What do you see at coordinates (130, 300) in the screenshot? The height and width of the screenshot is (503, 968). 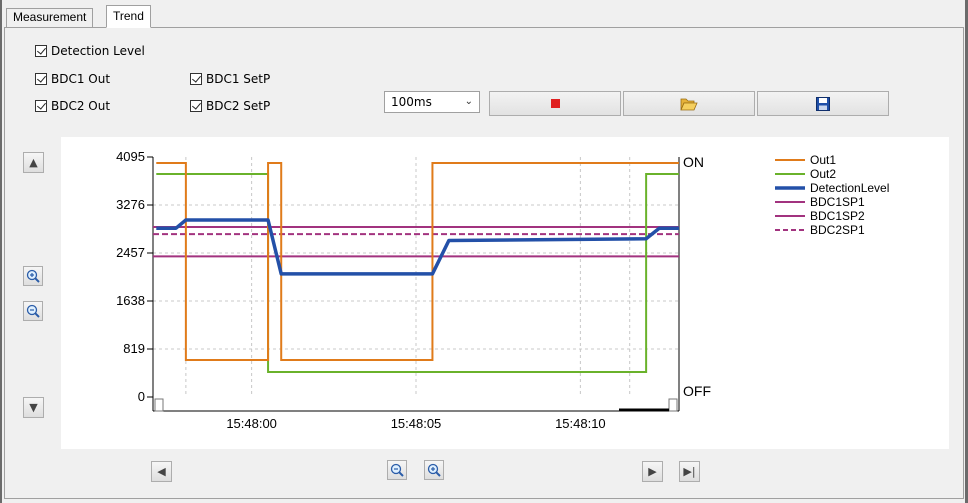 I see `y-tick-label: 1638` at bounding box center [130, 300].